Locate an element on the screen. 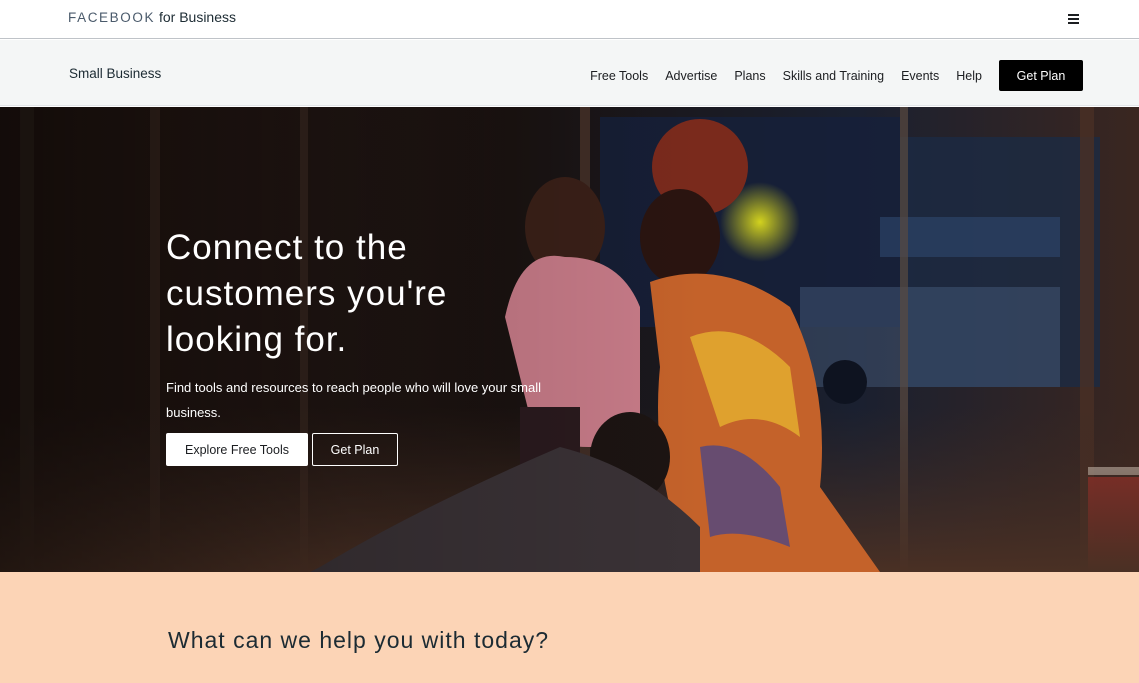  nav-link-advertise: Advertise is located at coordinates (691, 76).